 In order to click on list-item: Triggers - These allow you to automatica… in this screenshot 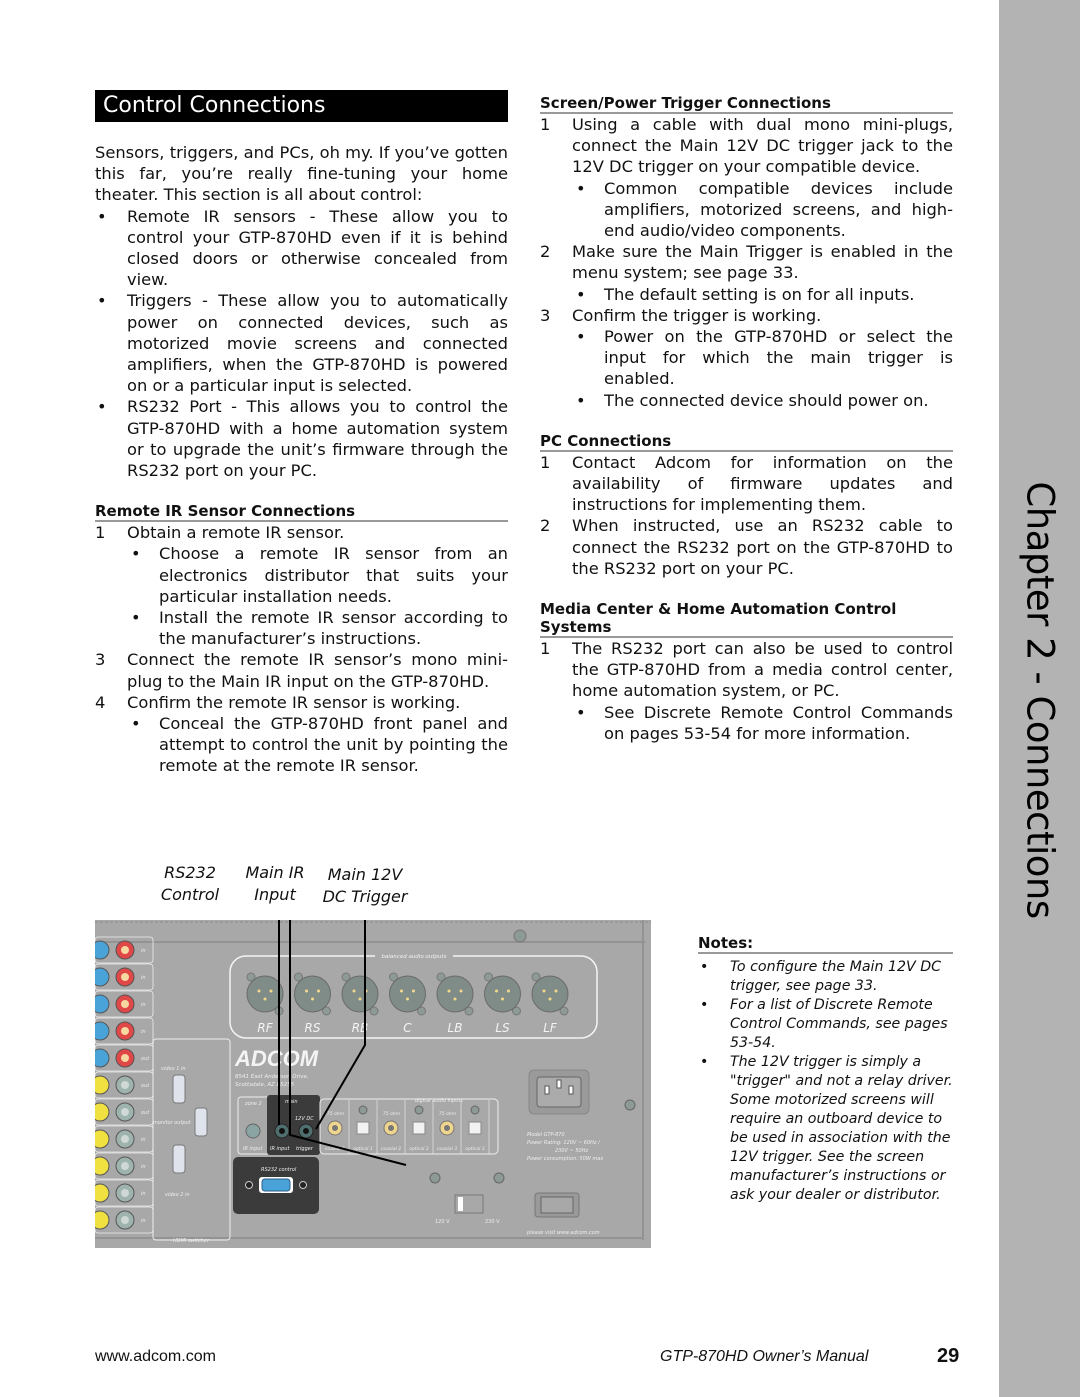, I will do `click(301, 343)`.